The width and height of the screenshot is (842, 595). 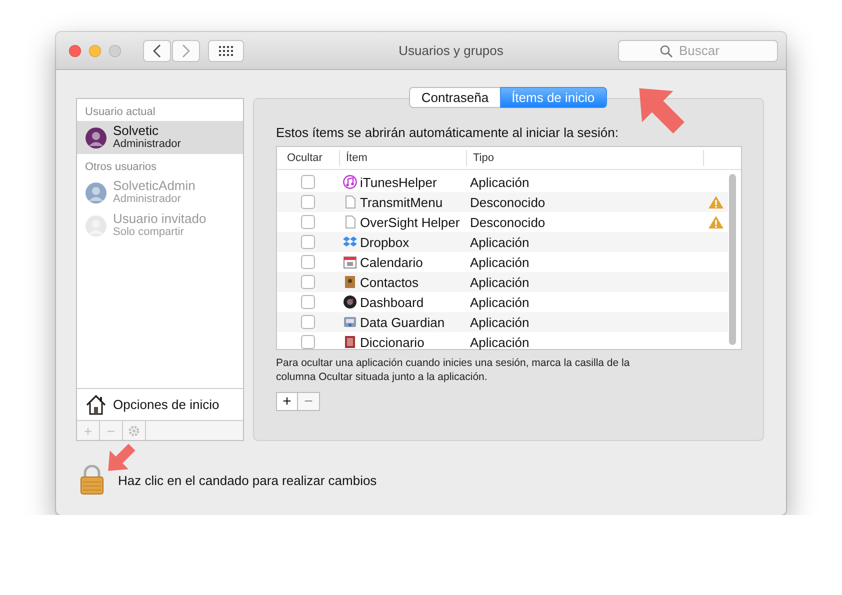 I want to click on item-name: Data Guardian, so click(x=402, y=322).